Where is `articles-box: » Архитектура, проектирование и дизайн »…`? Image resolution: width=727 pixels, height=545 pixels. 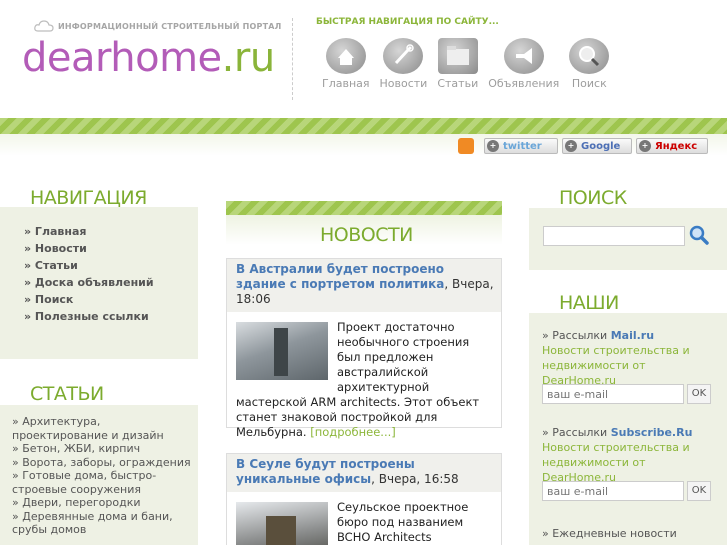
articles-box: » Архитектура, проектирование и дизайн »… is located at coordinates (99, 475).